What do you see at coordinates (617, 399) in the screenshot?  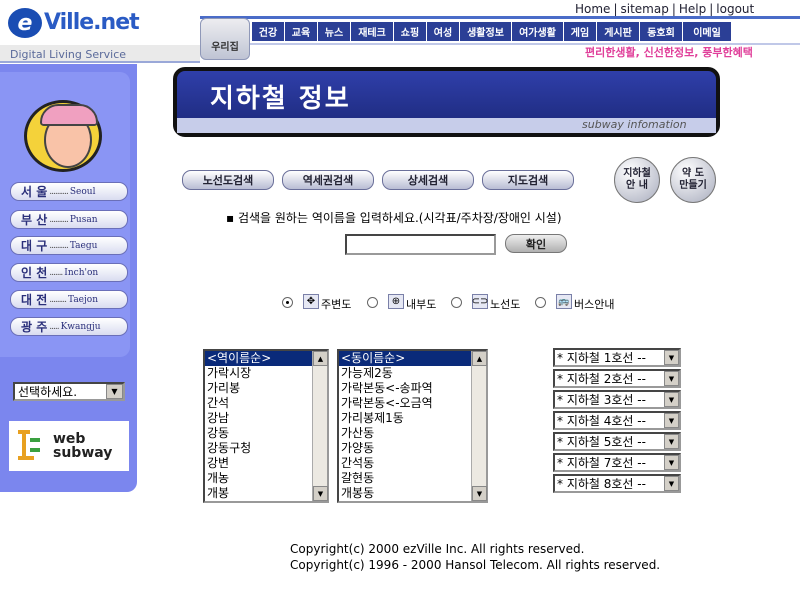 I see `line-3-select: * 지하철 3호선 --` at bounding box center [617, 399].